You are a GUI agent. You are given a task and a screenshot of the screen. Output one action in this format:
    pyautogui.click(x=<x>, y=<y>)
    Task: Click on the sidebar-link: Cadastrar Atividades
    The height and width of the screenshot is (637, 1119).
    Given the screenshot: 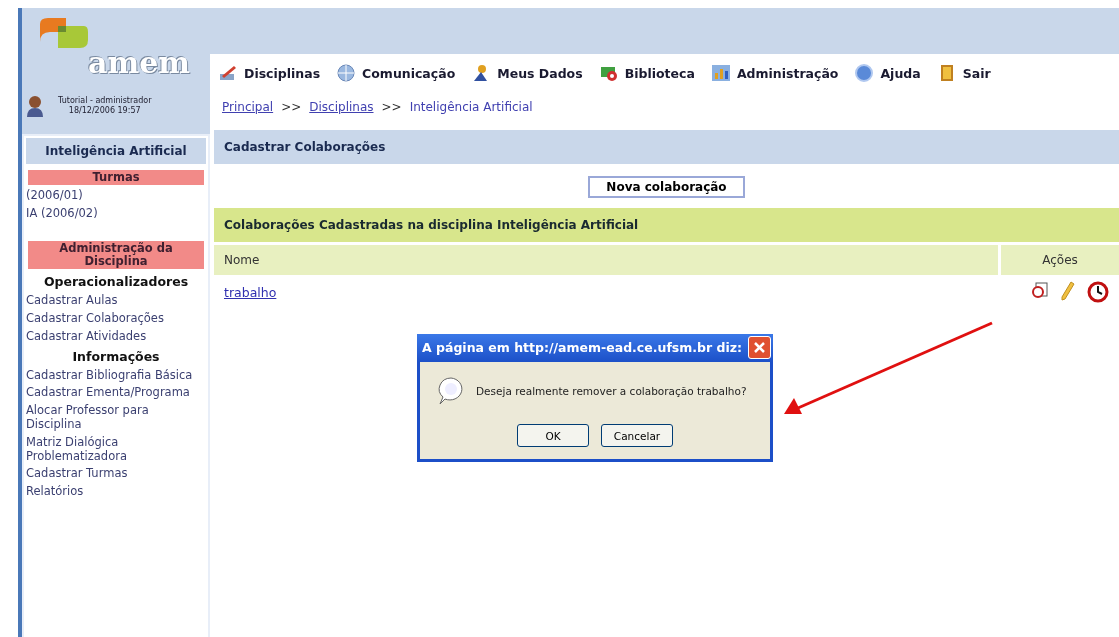 What is the action you would take?
    pyautogui.click(x=116, y=336)
    